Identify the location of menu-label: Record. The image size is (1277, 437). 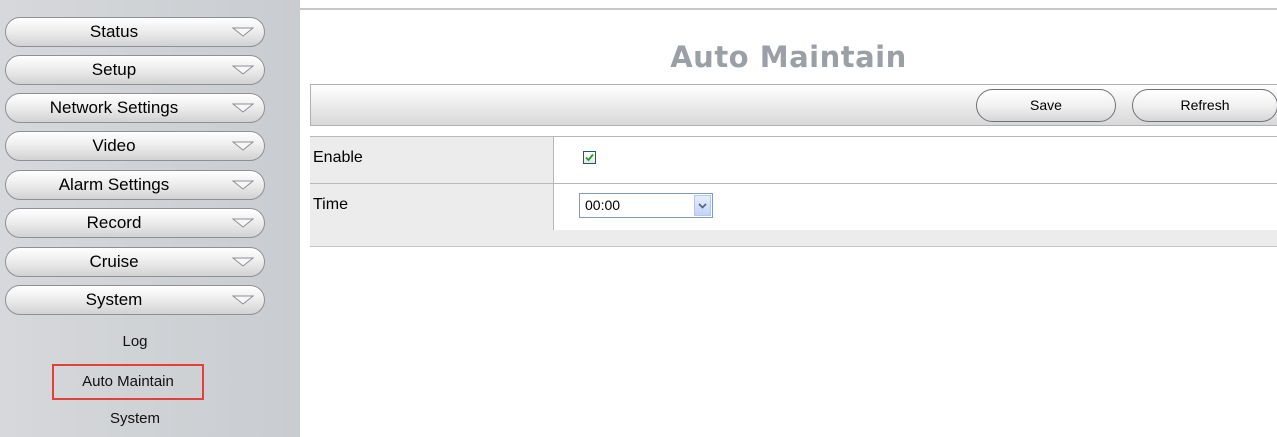
(114, 222).